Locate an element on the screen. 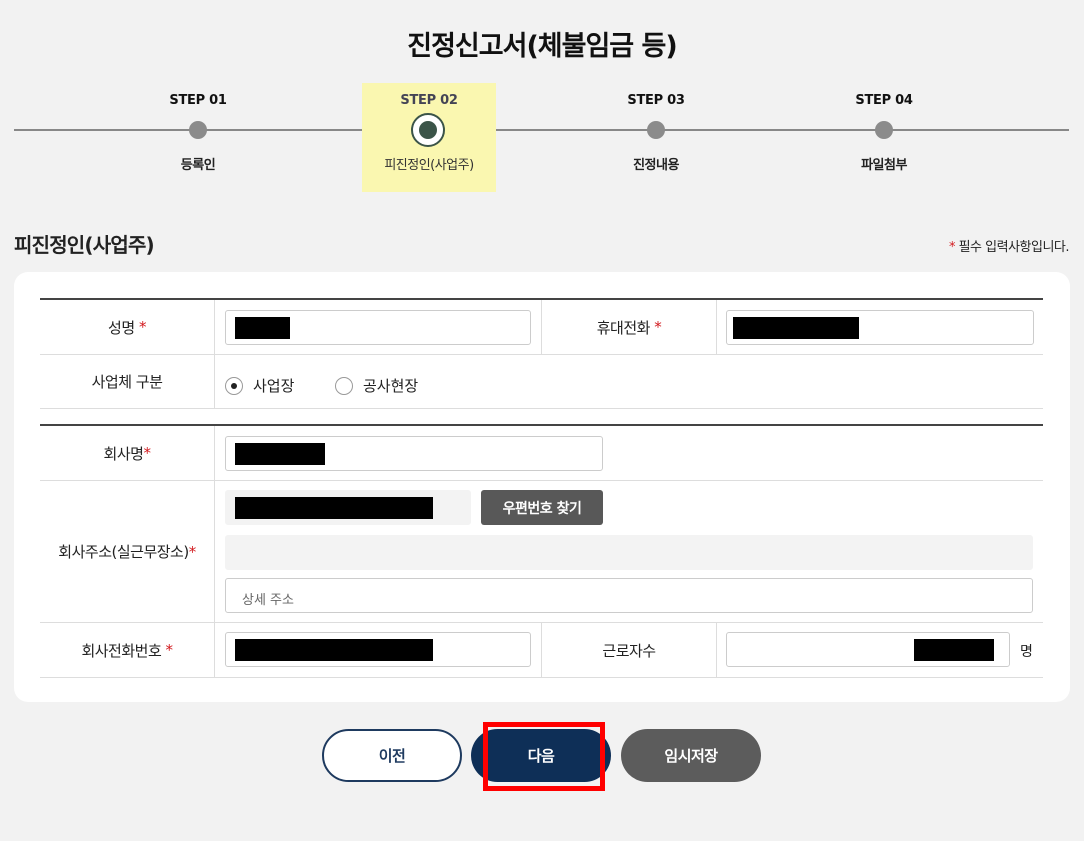  owner-info-table: 성명 * 휴대전화 * 사업체 구분 사업장 공사현장 is located at coordinates (541, 353).